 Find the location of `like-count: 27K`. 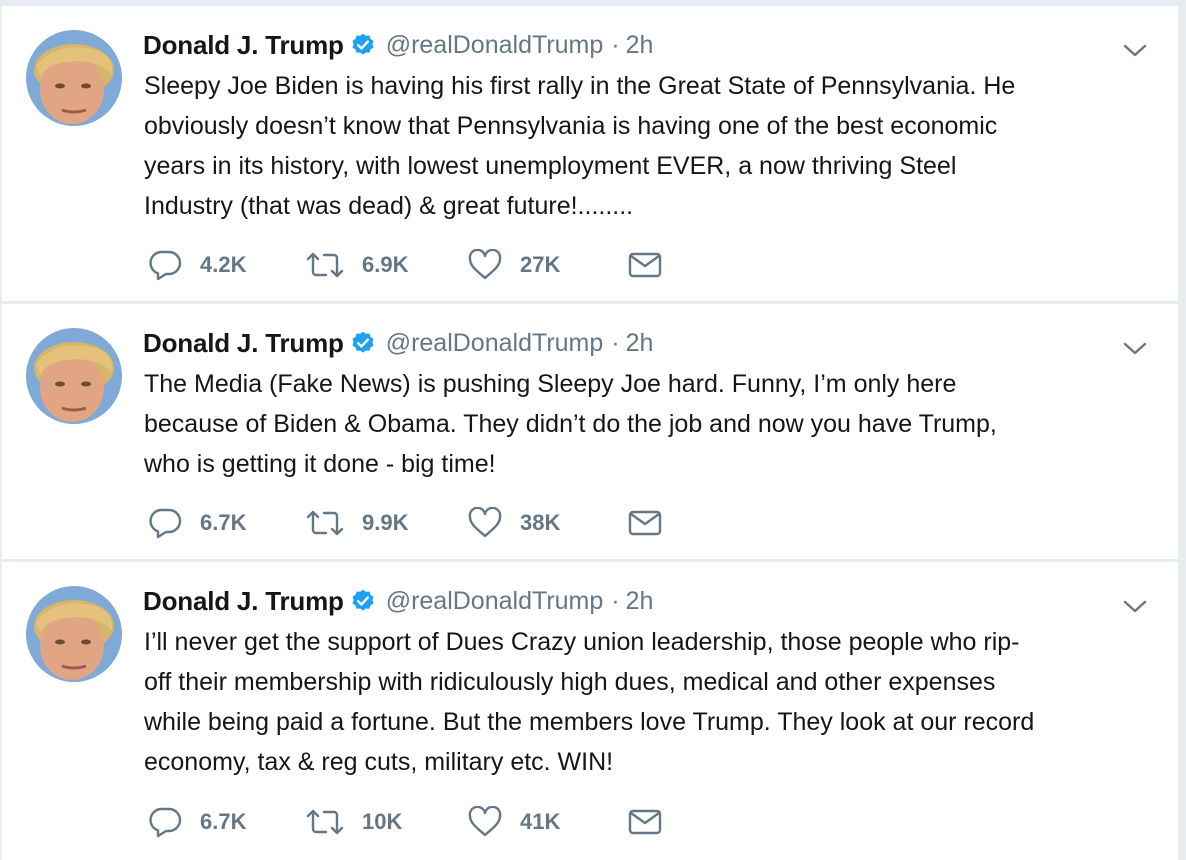

like-count: 27K is located at coordinates (540, 264).